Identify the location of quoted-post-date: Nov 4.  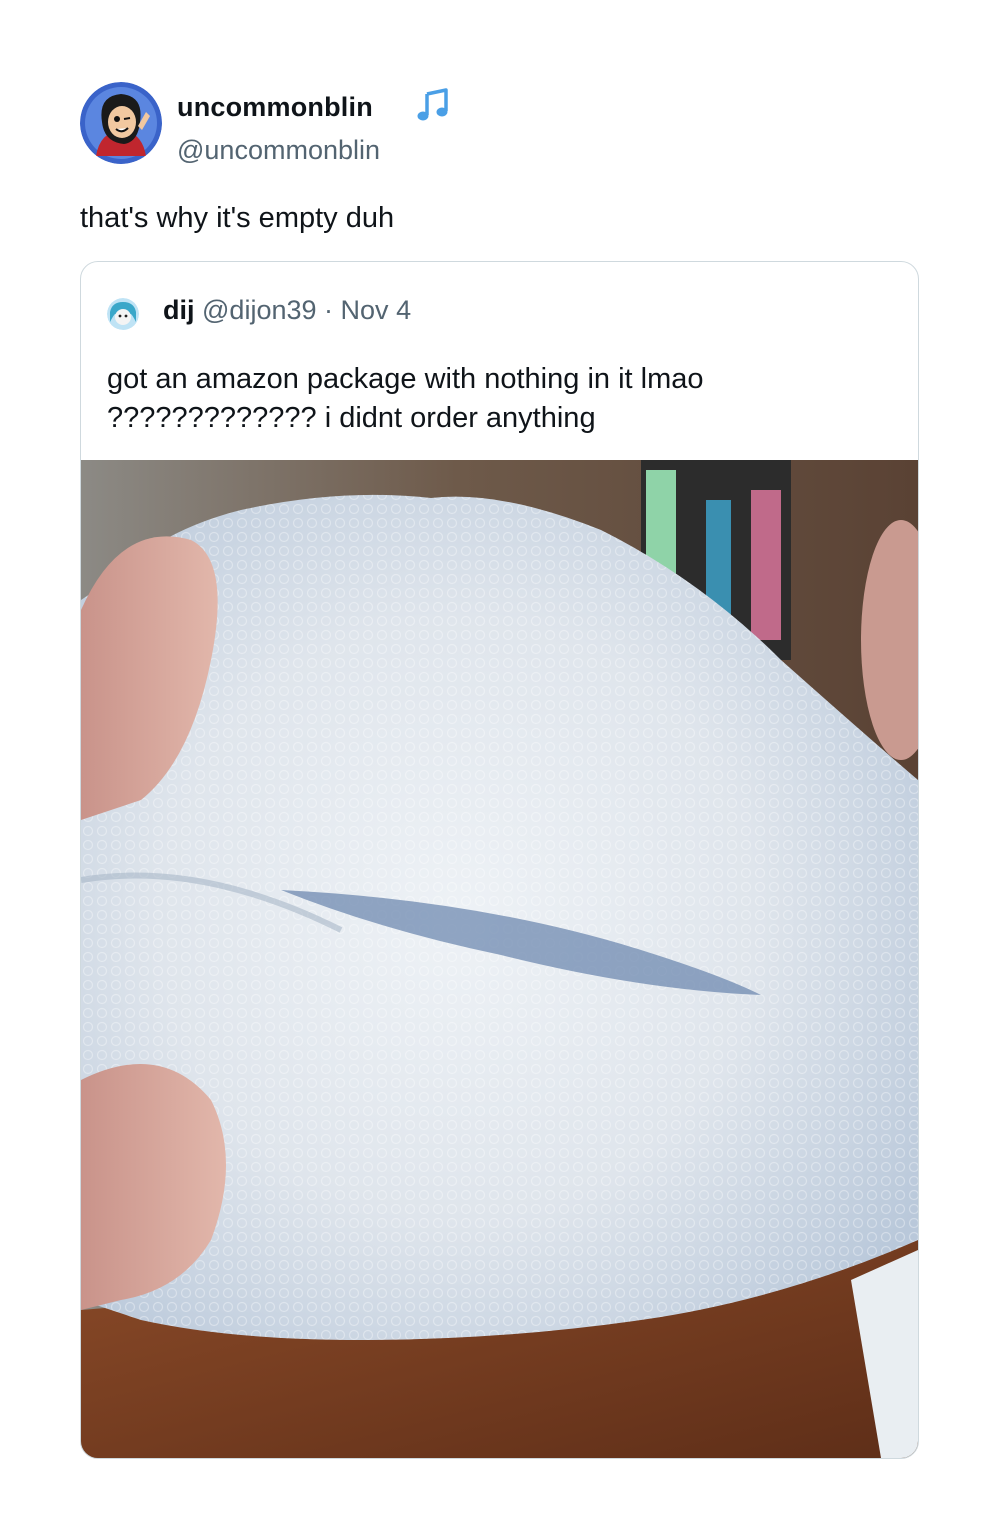
(376, 310).